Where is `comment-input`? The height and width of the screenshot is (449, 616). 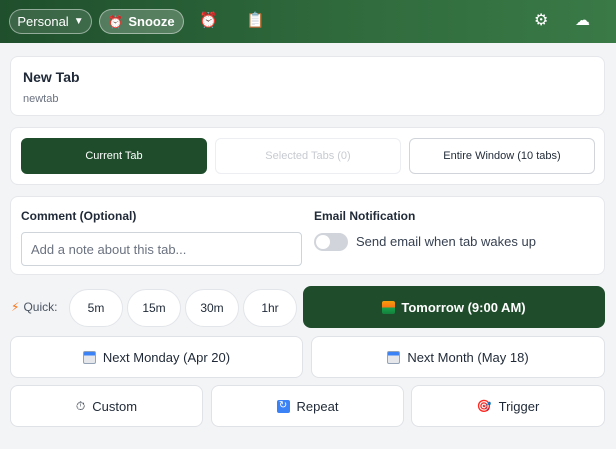
comment-input is located at coordinates (161, 249).